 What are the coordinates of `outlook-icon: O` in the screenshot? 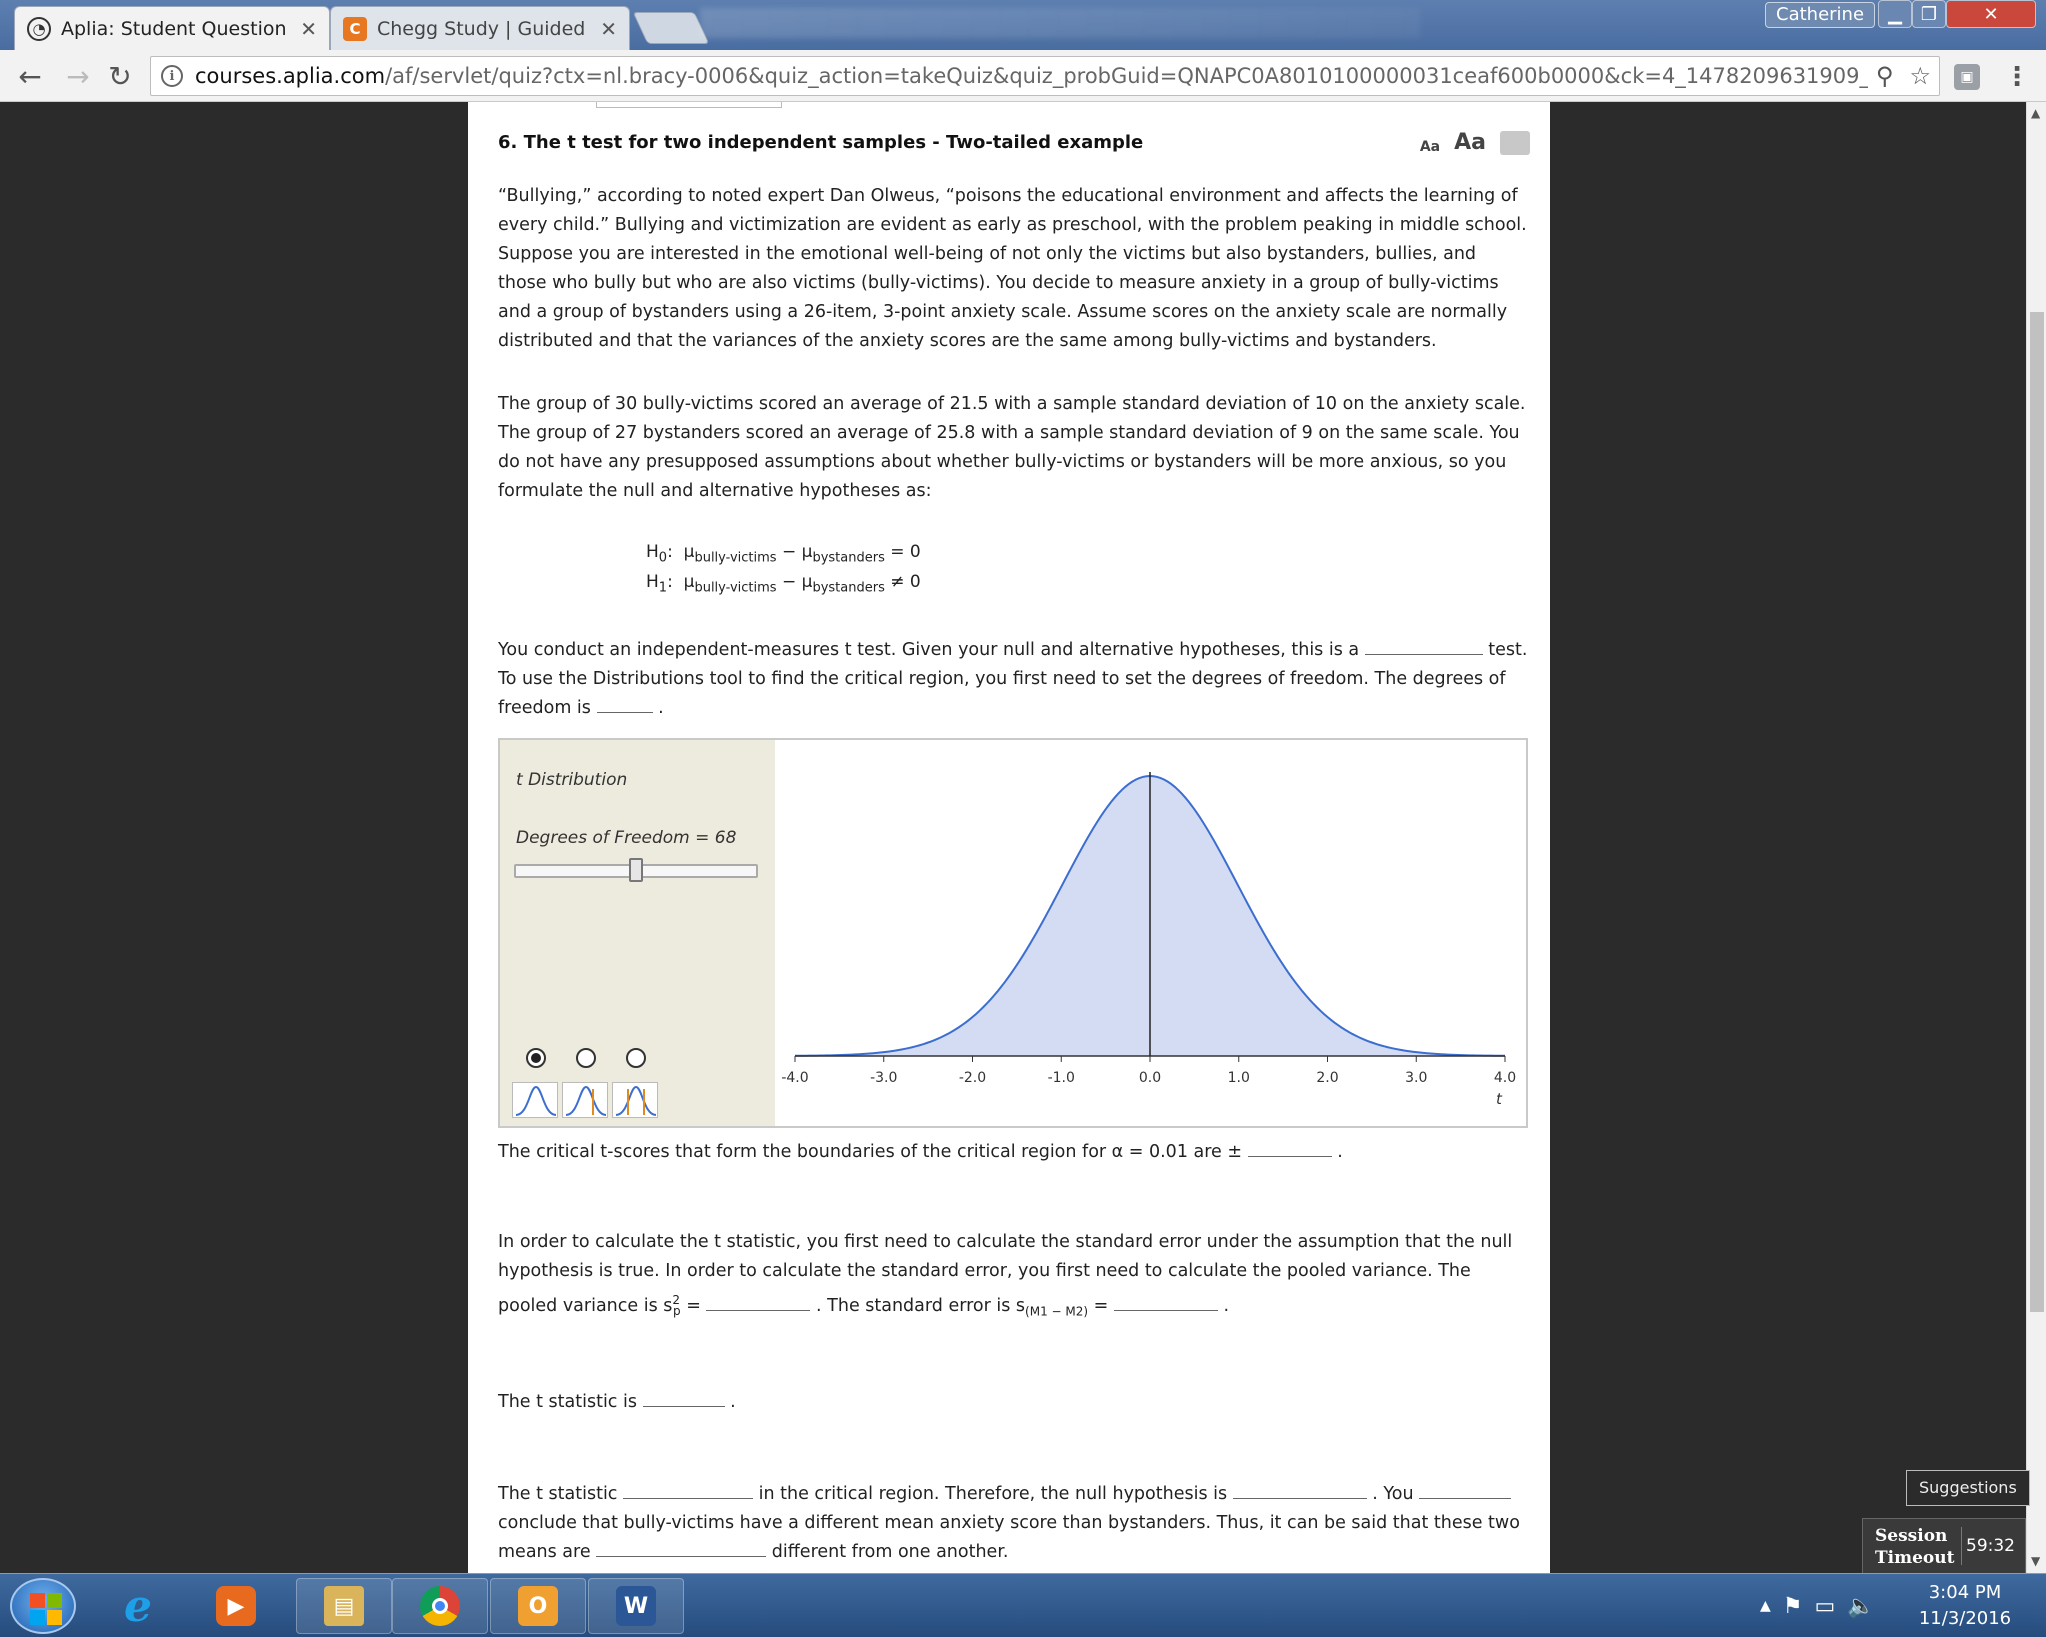 It's located at (538, 1606).